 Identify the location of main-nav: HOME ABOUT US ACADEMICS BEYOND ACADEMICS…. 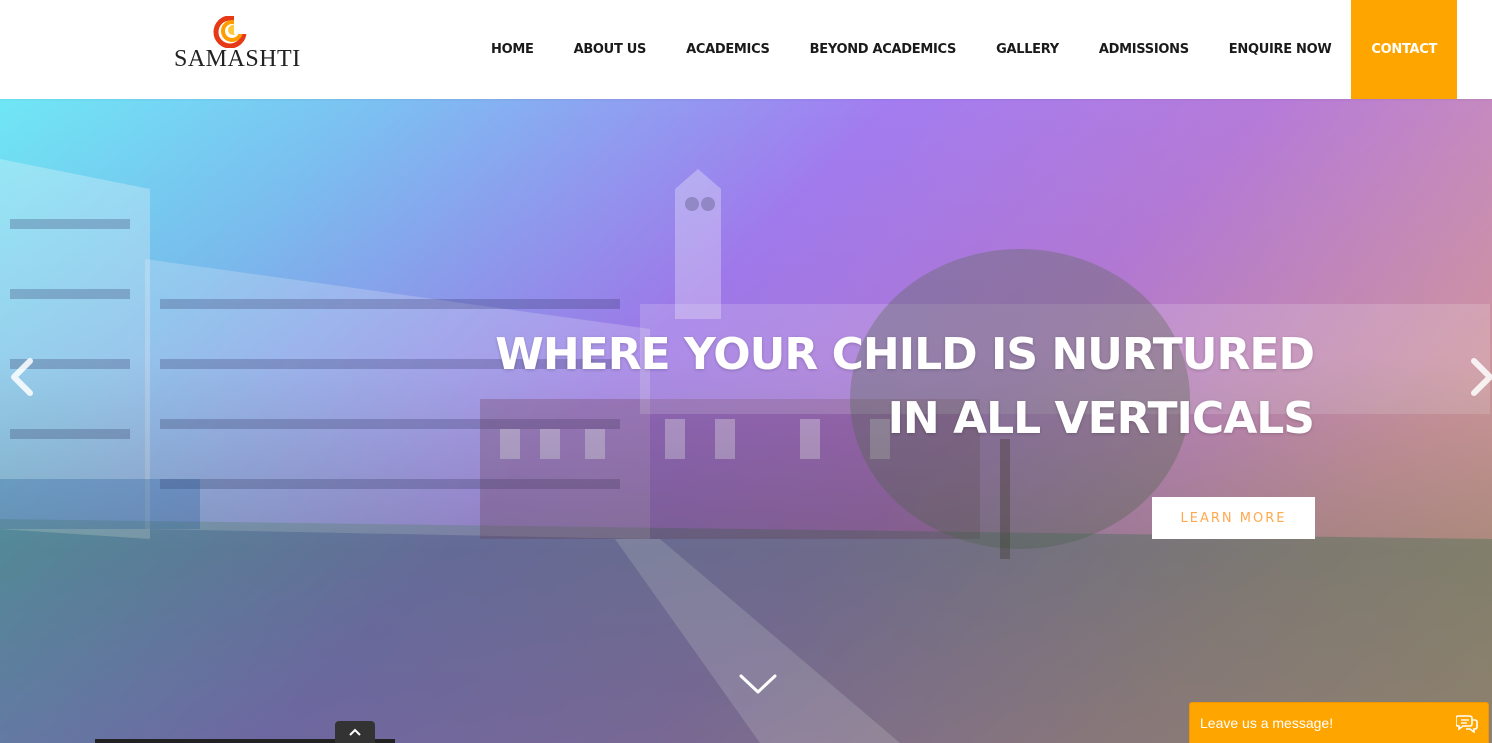
(964, 49).